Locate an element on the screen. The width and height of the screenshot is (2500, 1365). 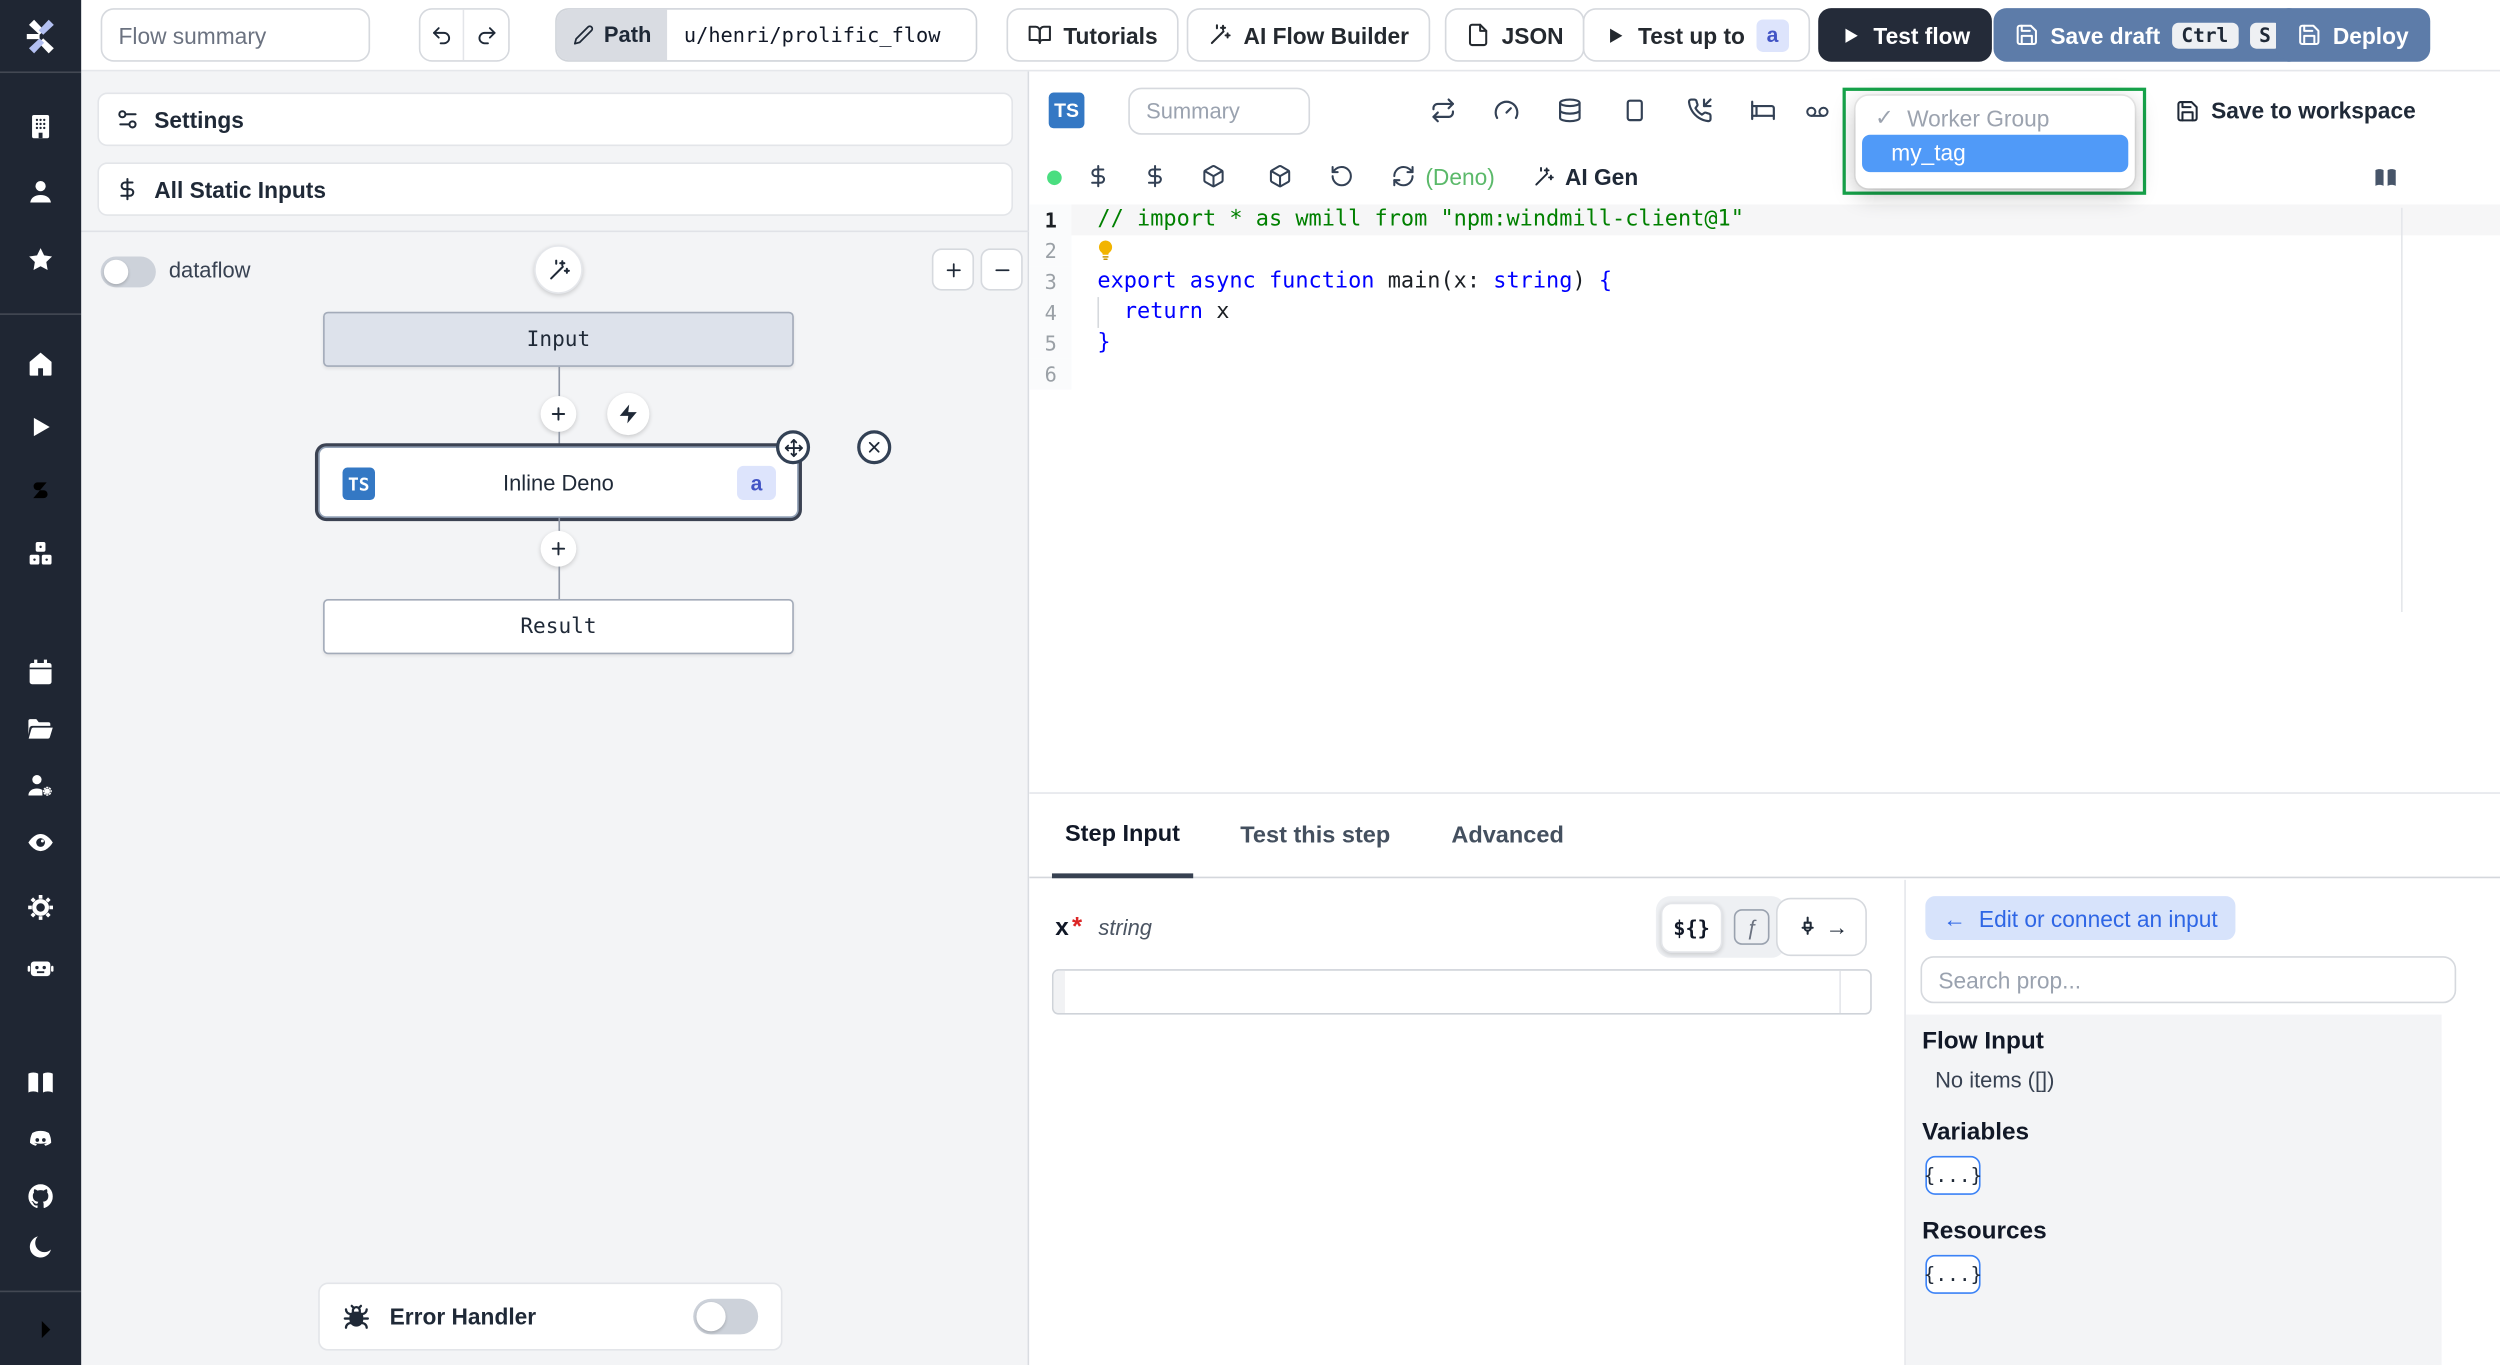
github-icon is located at coordinates (40, 1196).